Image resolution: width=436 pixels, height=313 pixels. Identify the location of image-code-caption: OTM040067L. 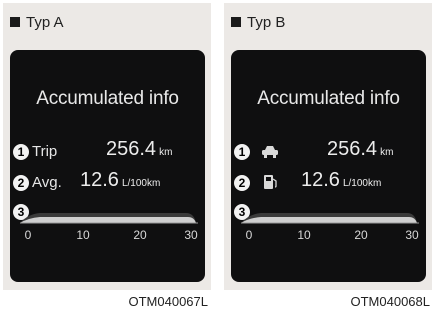
(168, 301).